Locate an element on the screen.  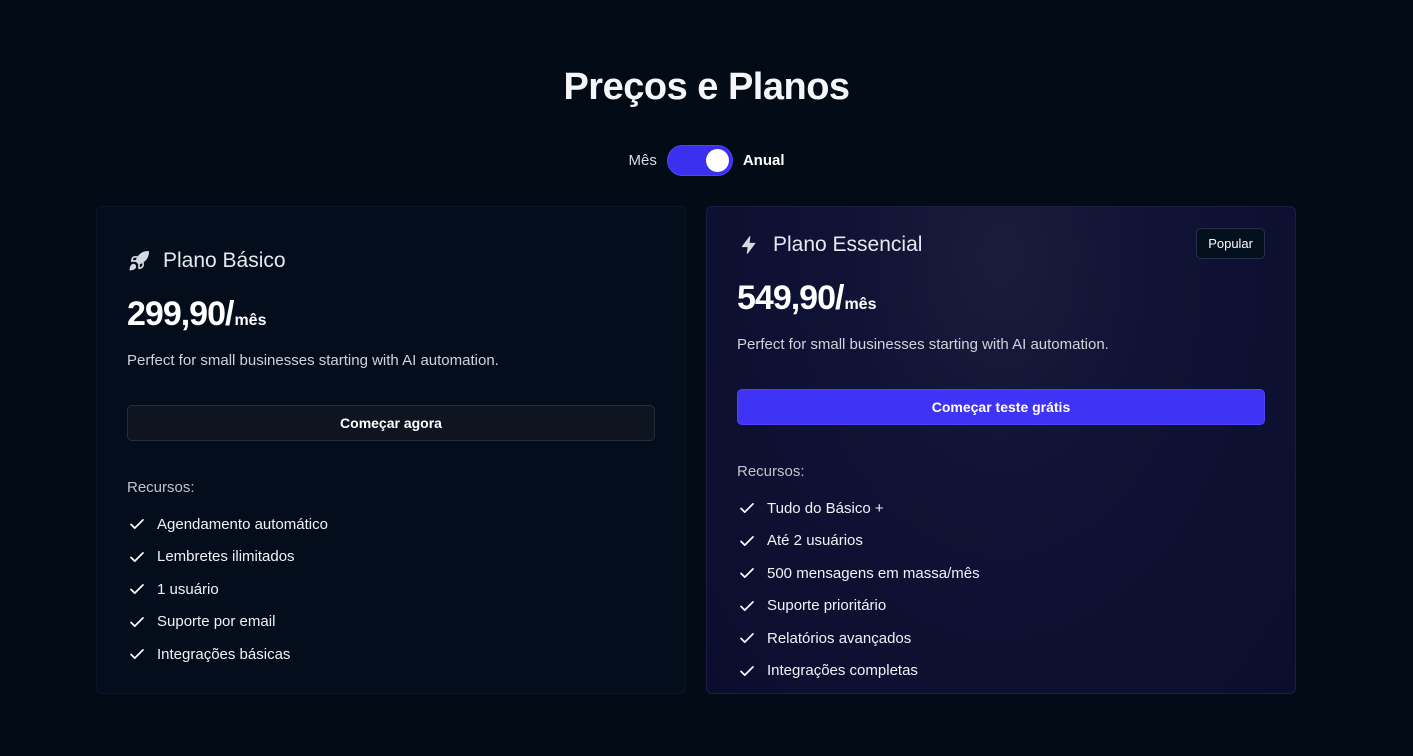
price-value: 549,90/ is located at coordinates (790, 298).